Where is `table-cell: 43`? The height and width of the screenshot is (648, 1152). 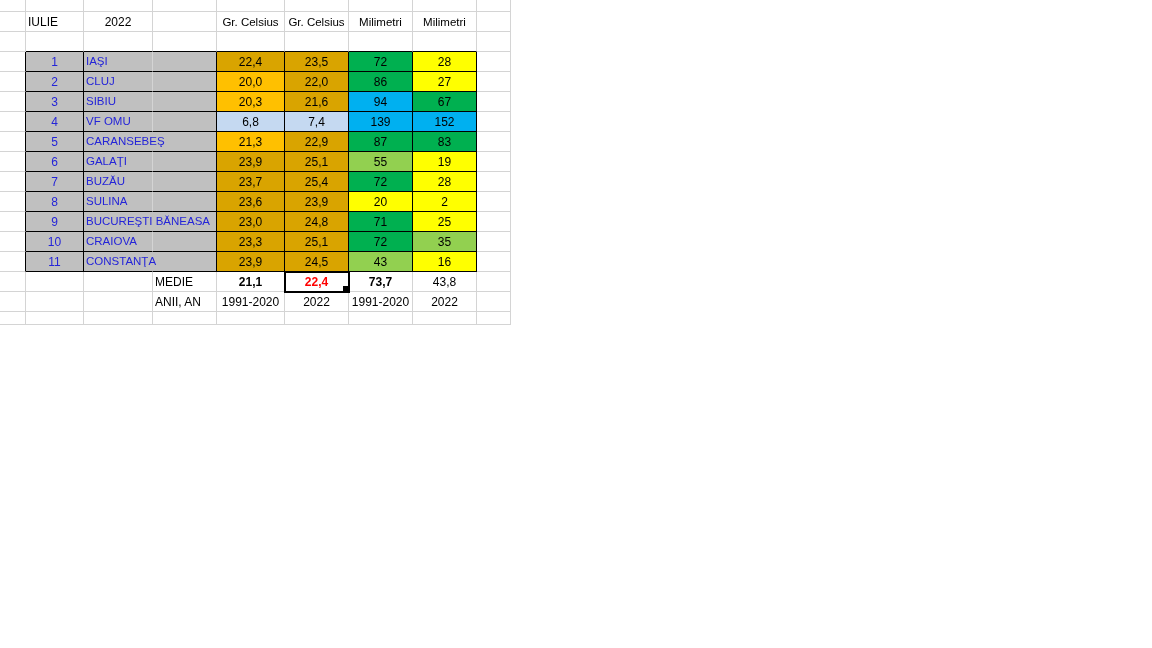
table-cell: 43 is located at coordinates (381, 262).